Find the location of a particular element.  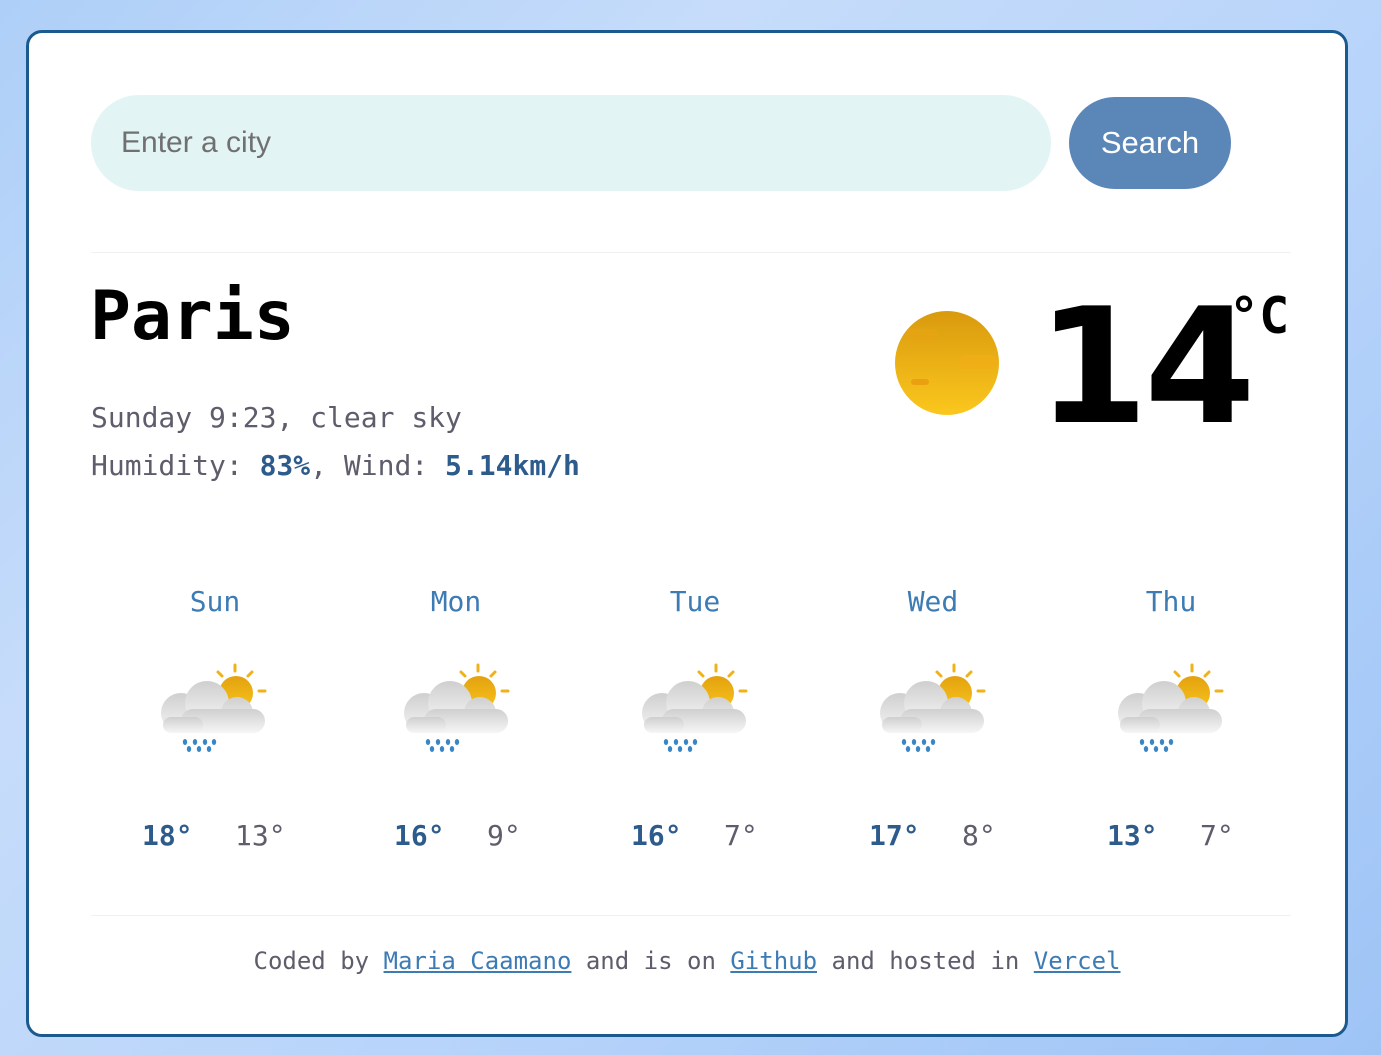

author-link: Maria Caamano is located at coordinates (478, 961).